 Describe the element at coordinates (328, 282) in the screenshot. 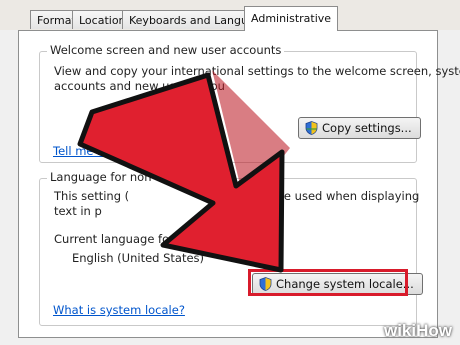

I see `highlight-box` at that location.